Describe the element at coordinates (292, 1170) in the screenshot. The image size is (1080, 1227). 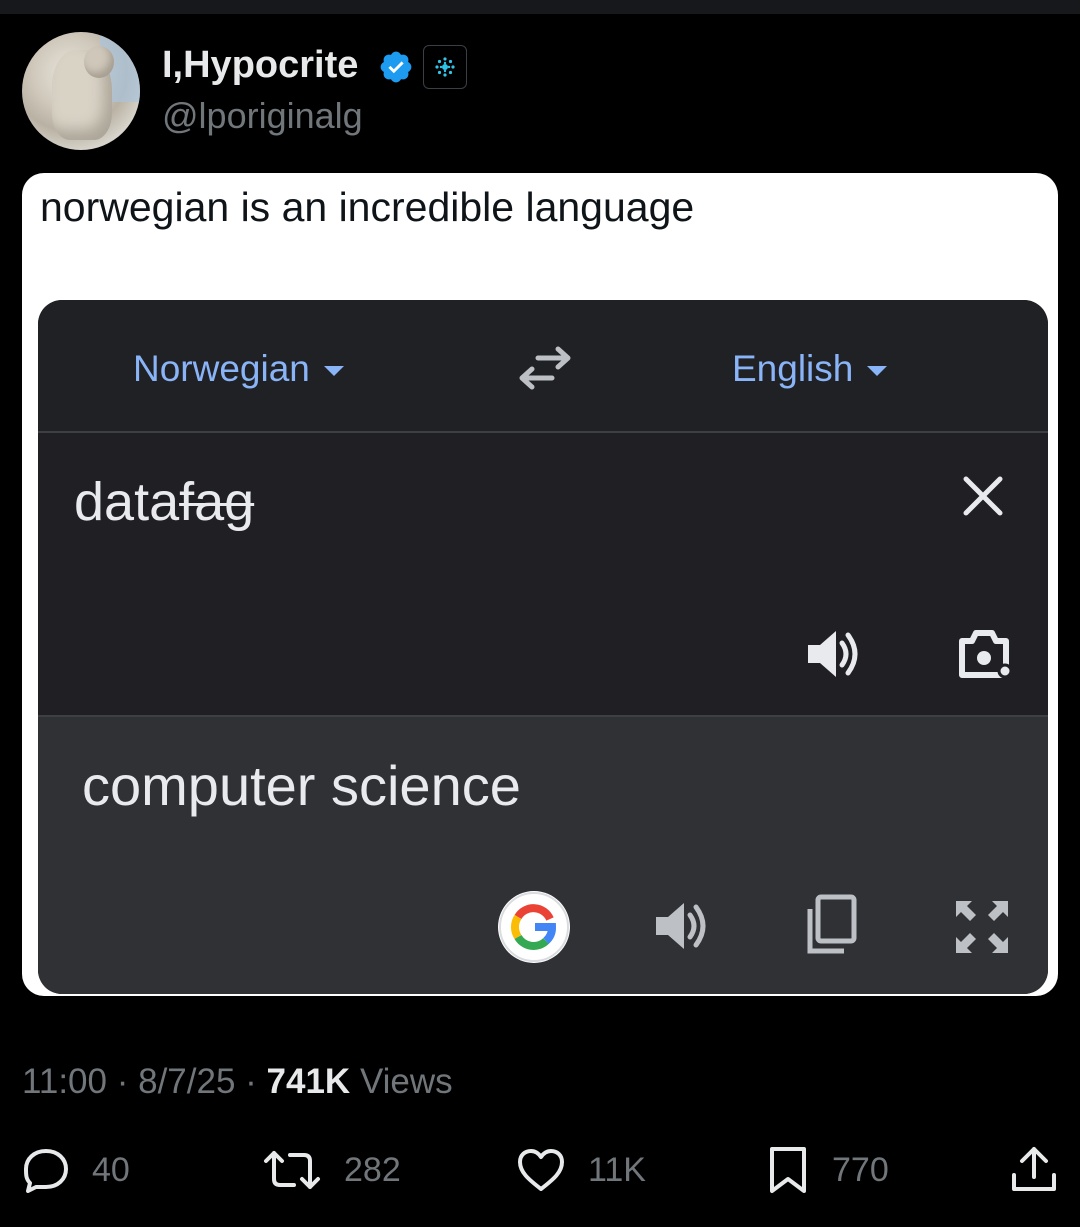
I see `repost-icon` at that location.